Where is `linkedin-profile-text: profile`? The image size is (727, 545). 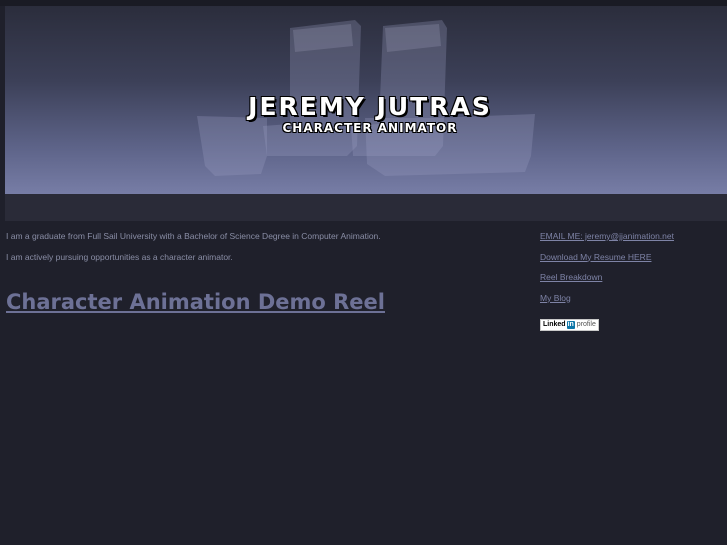 linkedin-profile-text: profile is located at coordinates (586, 324).